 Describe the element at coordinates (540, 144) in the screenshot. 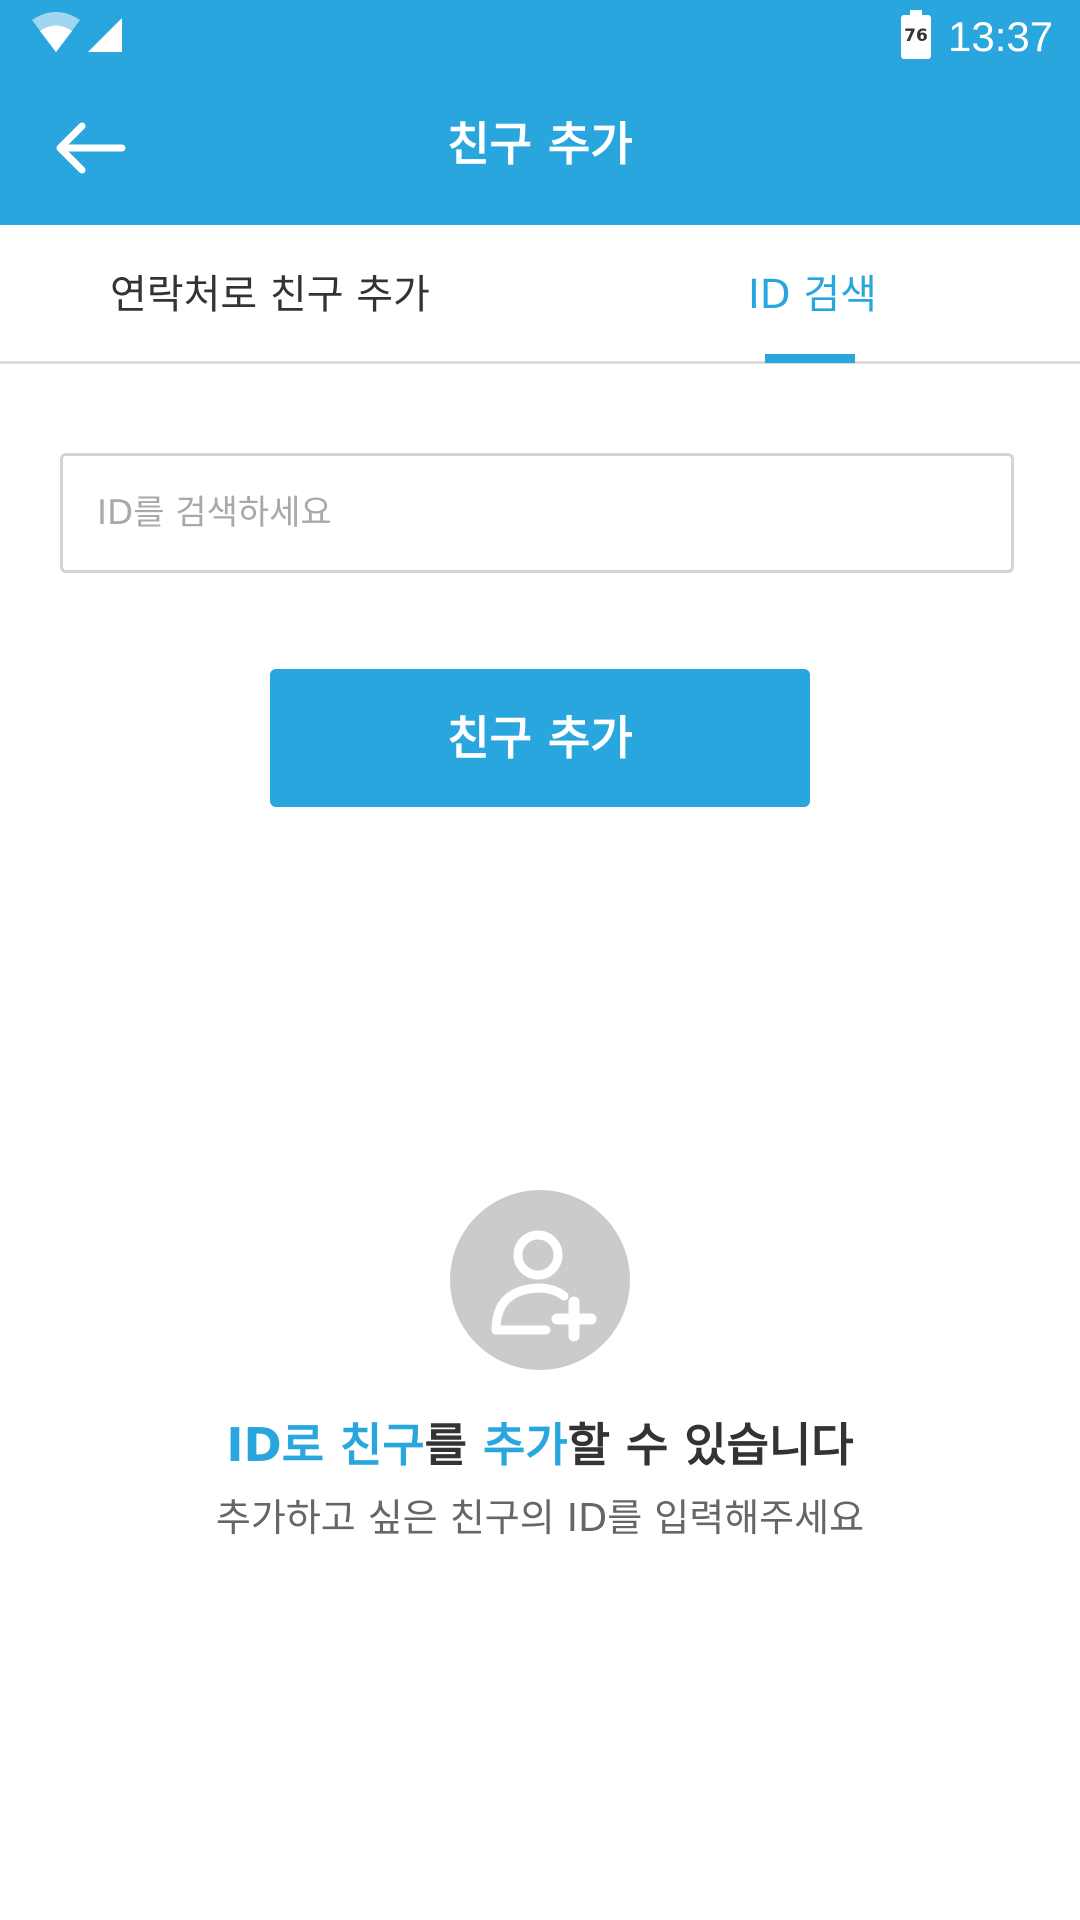

I see `page-title: 친구 추가` at that location.